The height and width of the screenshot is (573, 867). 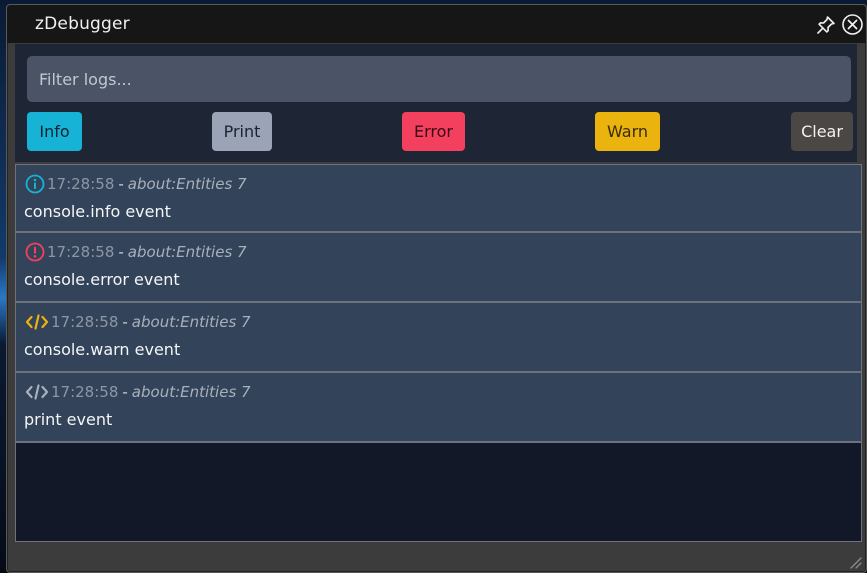 I want to click on error-filter-button: Error, so click(x=433, y=131).